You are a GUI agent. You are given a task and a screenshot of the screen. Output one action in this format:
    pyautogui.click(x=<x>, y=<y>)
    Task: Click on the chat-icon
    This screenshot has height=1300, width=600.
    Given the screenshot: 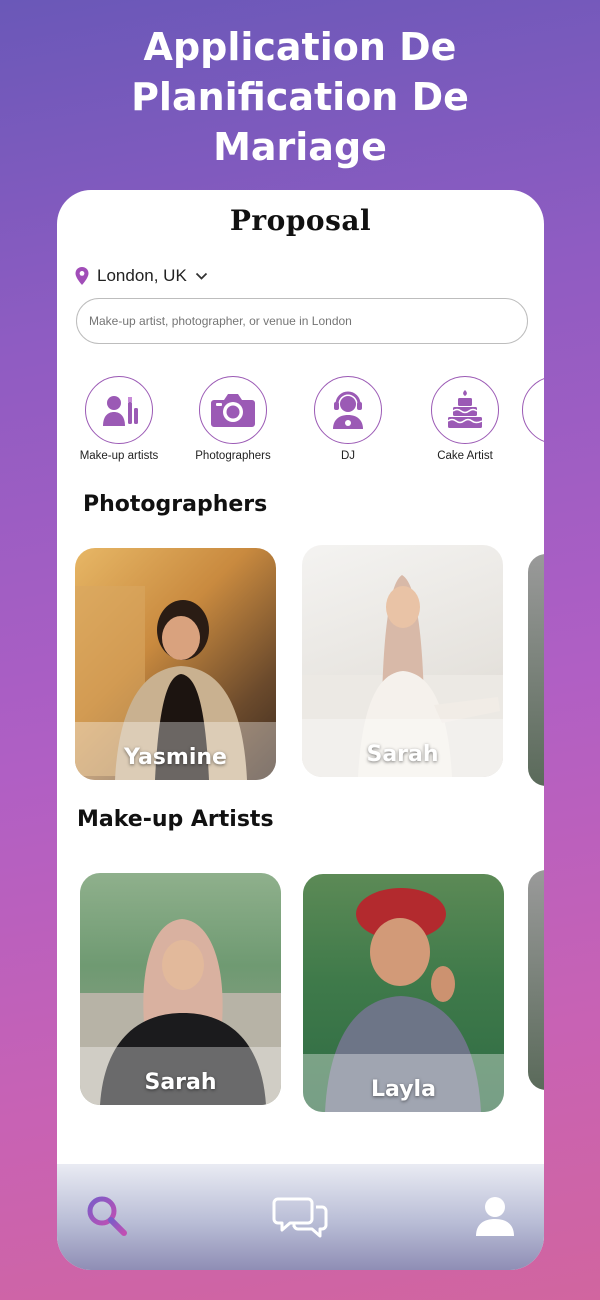 What is the action you would take?
    pyautogui.click(x=300, y=1217)
    